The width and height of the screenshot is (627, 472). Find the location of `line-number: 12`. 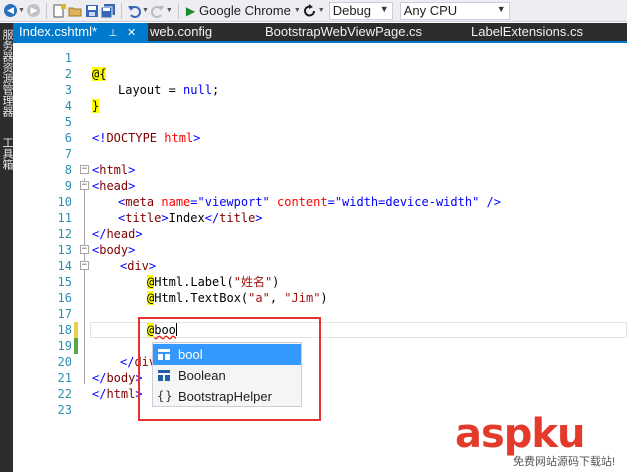

line-number: 12 is located at coordinates (64, 234).